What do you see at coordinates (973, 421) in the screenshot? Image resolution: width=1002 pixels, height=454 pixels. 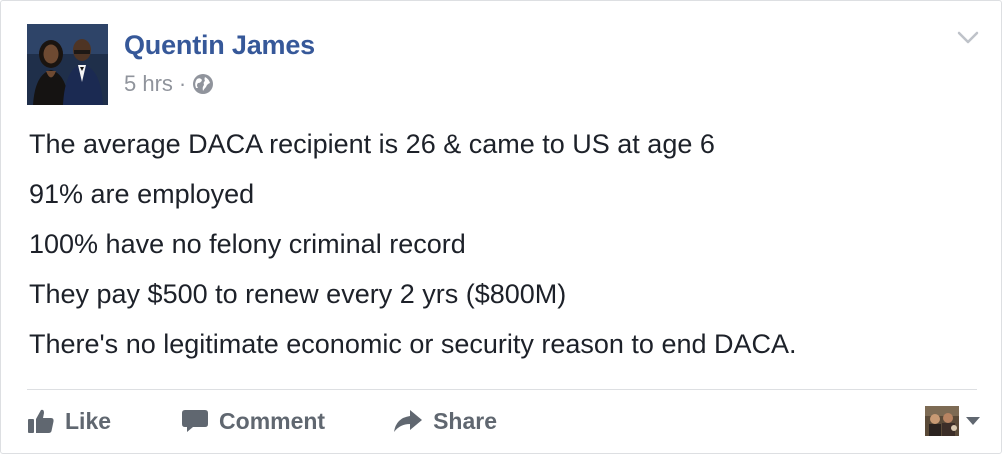 I see `caret-down-icon` at bounding box center [973, 421].